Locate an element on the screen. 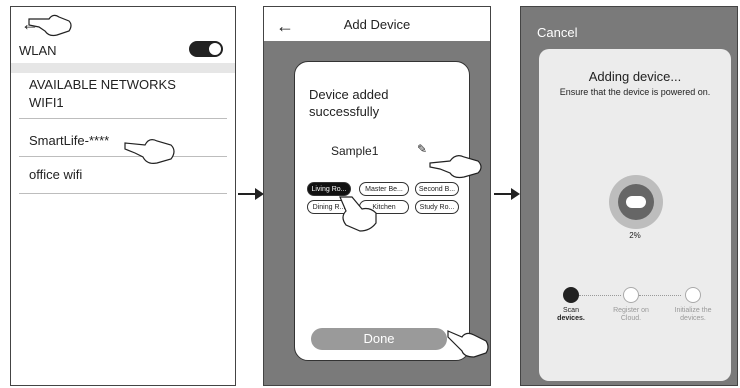 The height and width of the screenshot is (388, 740). header: ← Add Device is located at coordinates (377, 24).